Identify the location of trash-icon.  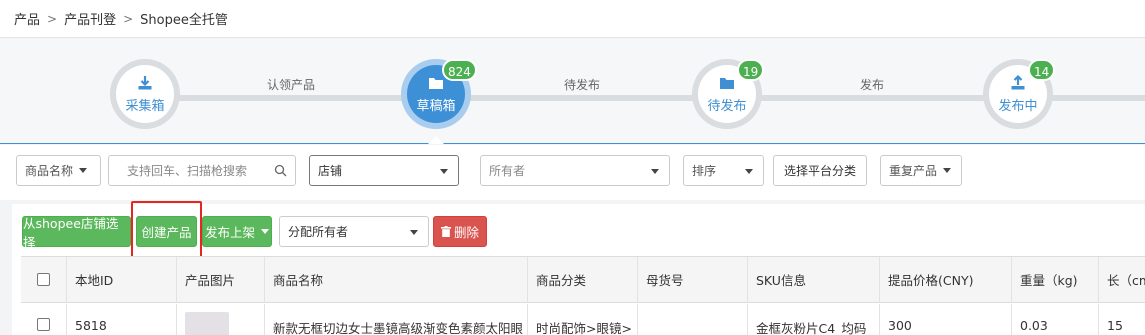
(445, 231).